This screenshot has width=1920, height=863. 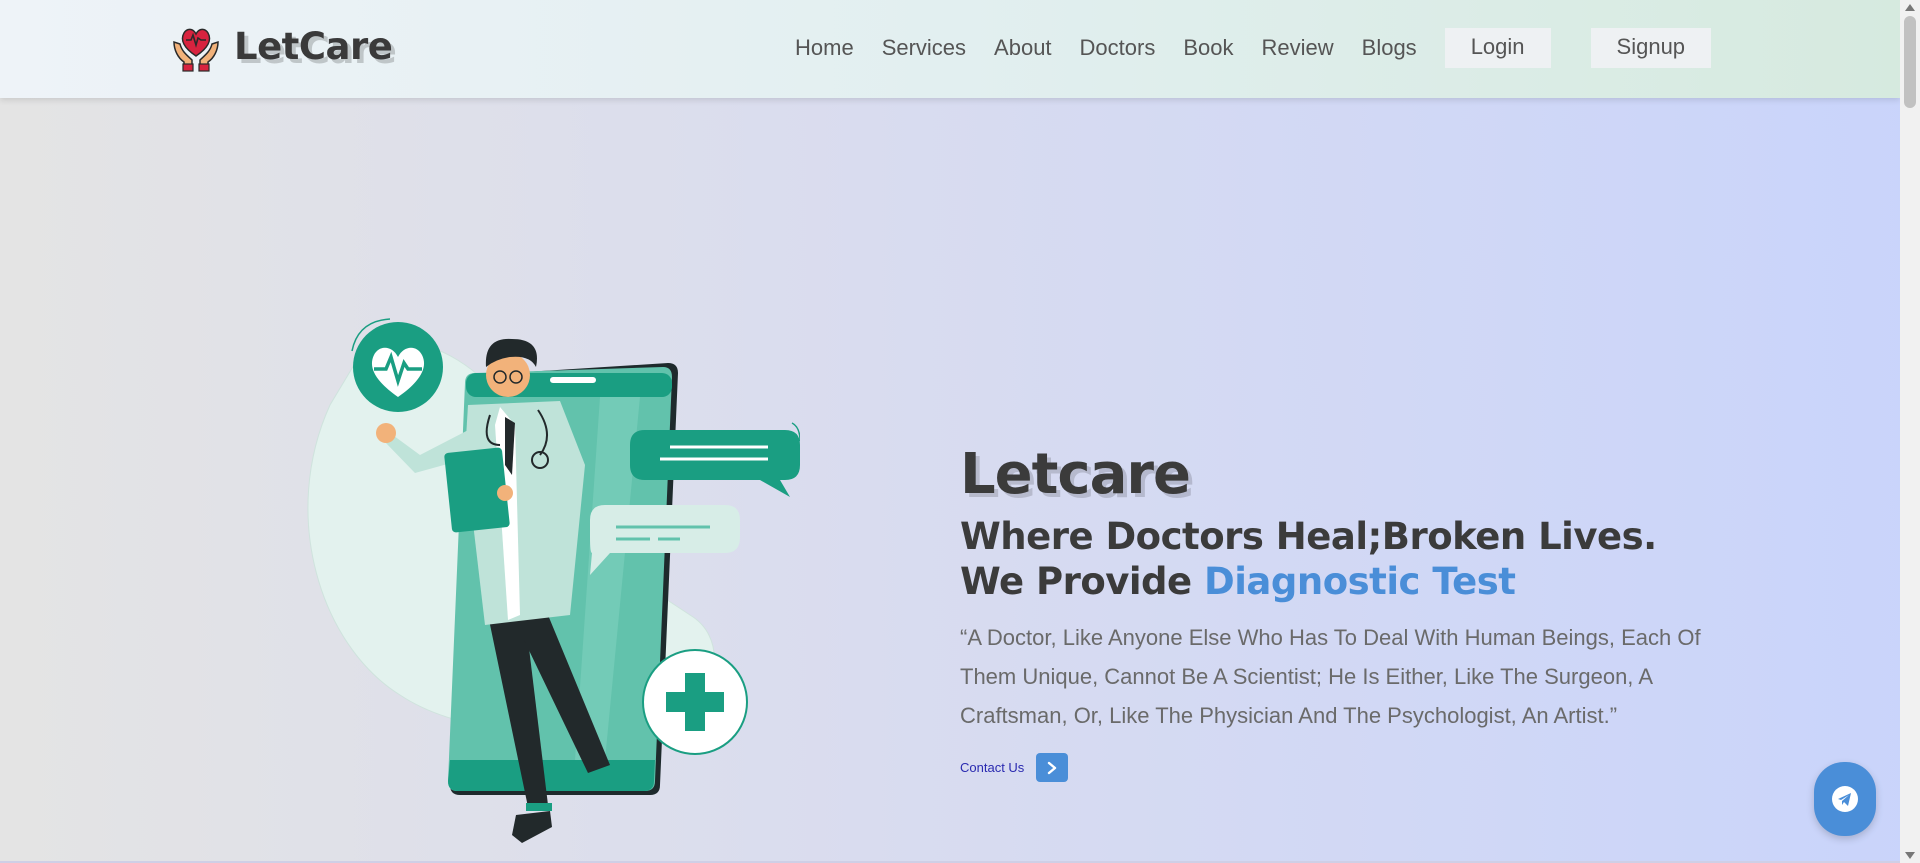 I want to click on nav-services: Services, so click(x=924, y=48).